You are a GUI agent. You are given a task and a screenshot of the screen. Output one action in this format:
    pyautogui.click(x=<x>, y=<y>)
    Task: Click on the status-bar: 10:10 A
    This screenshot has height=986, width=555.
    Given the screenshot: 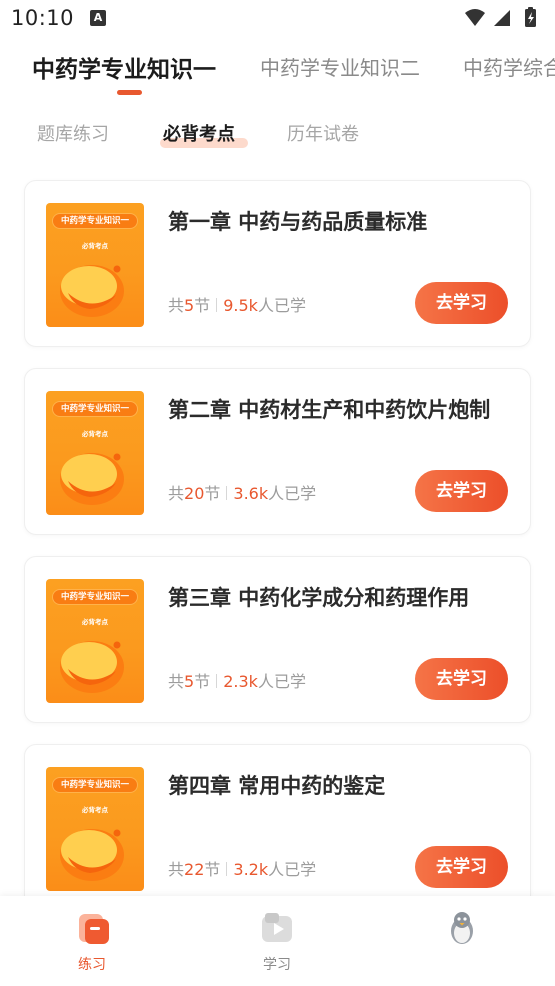 What is the action you would take?
    pyautogui.click(x=277, y=19)
    